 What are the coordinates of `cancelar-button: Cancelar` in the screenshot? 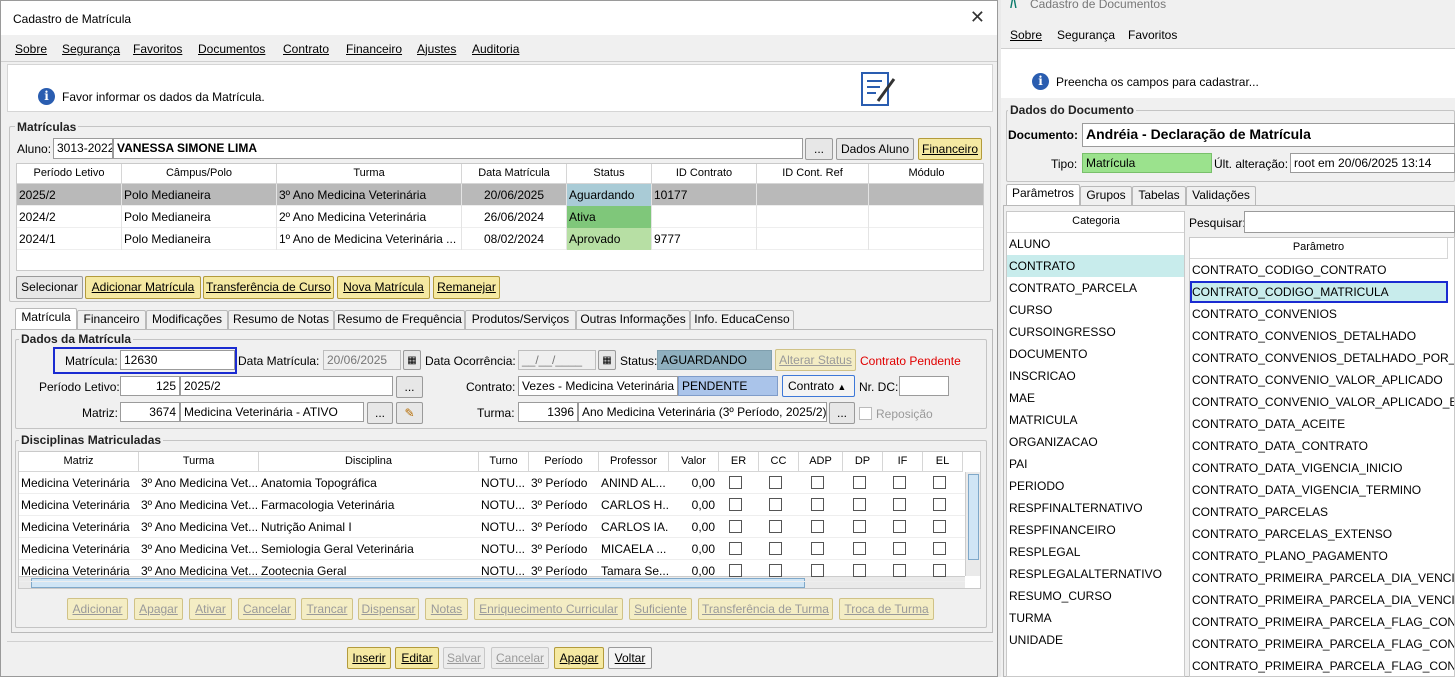 It's located at (520, 658).